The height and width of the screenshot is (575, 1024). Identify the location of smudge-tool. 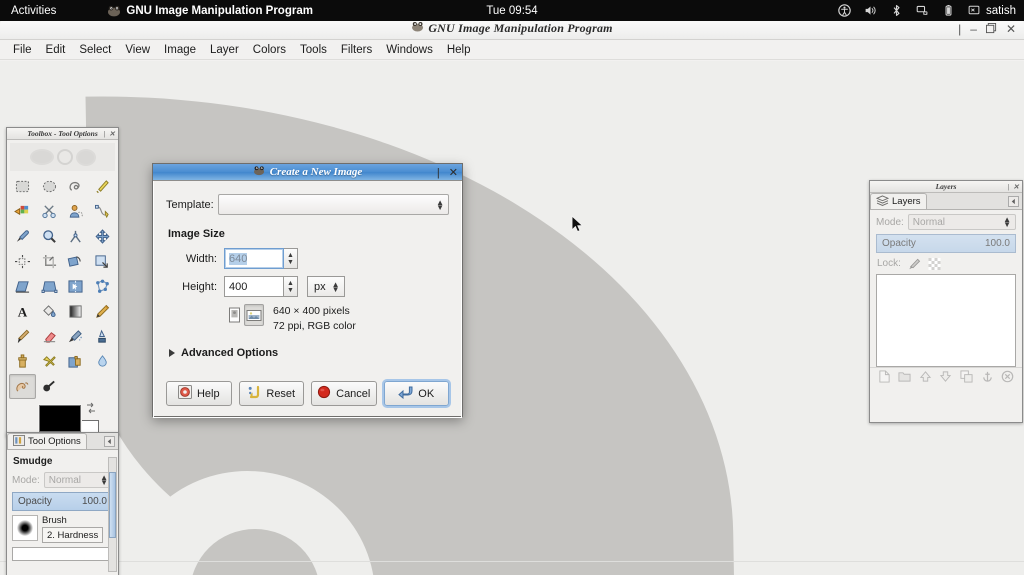
(22, 386).